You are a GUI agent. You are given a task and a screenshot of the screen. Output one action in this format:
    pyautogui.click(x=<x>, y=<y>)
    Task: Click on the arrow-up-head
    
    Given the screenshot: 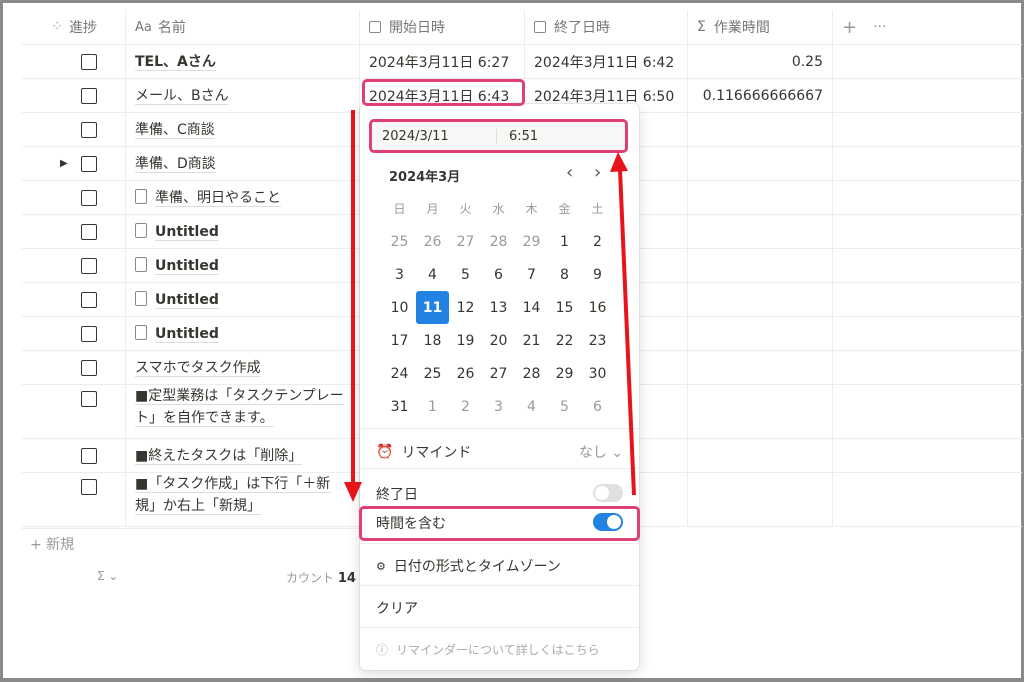 What is the action you would take?
    pyautogui.click(x=619, y=162)
    